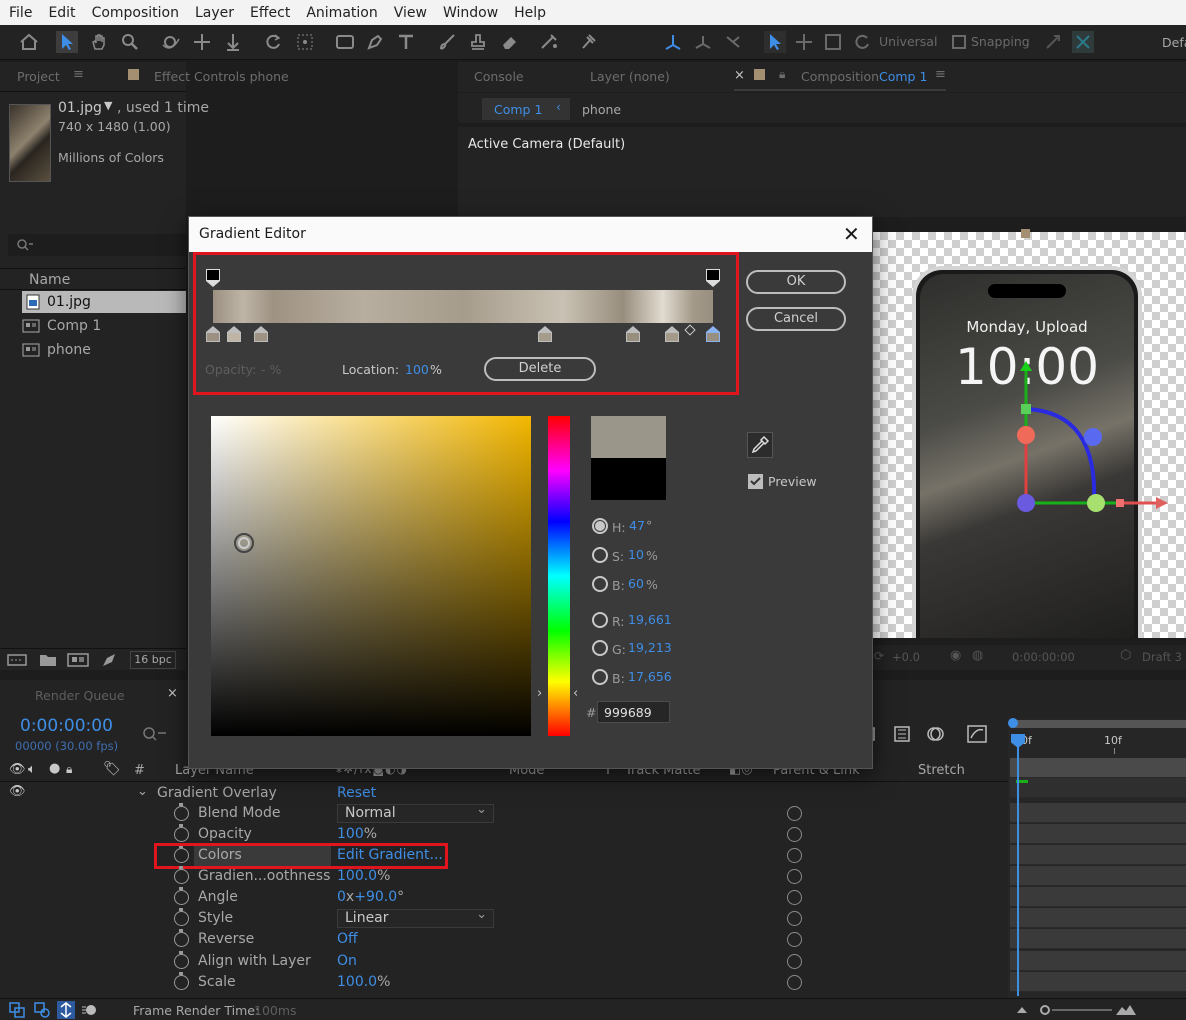 The image size is (1186, 1020). Describe the element at coordinates (941, 770) in the screenshot. I see `column-stretch: Stretch` at that location.